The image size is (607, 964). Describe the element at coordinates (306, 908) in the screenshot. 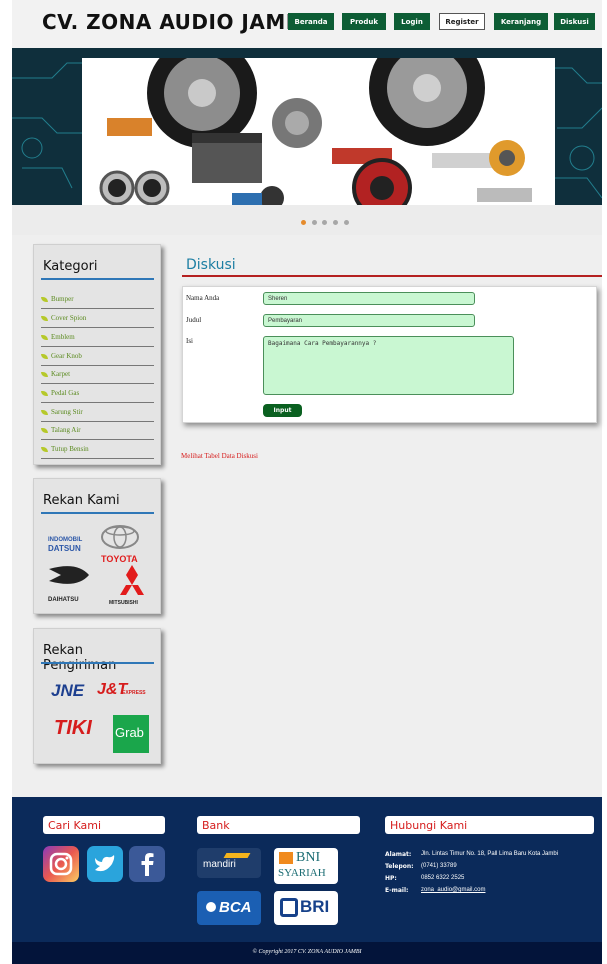

I see `bri-logo: BRI` at that location.